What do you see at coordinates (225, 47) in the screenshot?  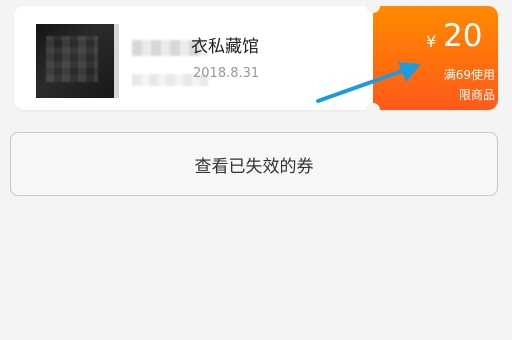 I see `shop-name: 衣私藏馆` at bounding box center [225, 47].